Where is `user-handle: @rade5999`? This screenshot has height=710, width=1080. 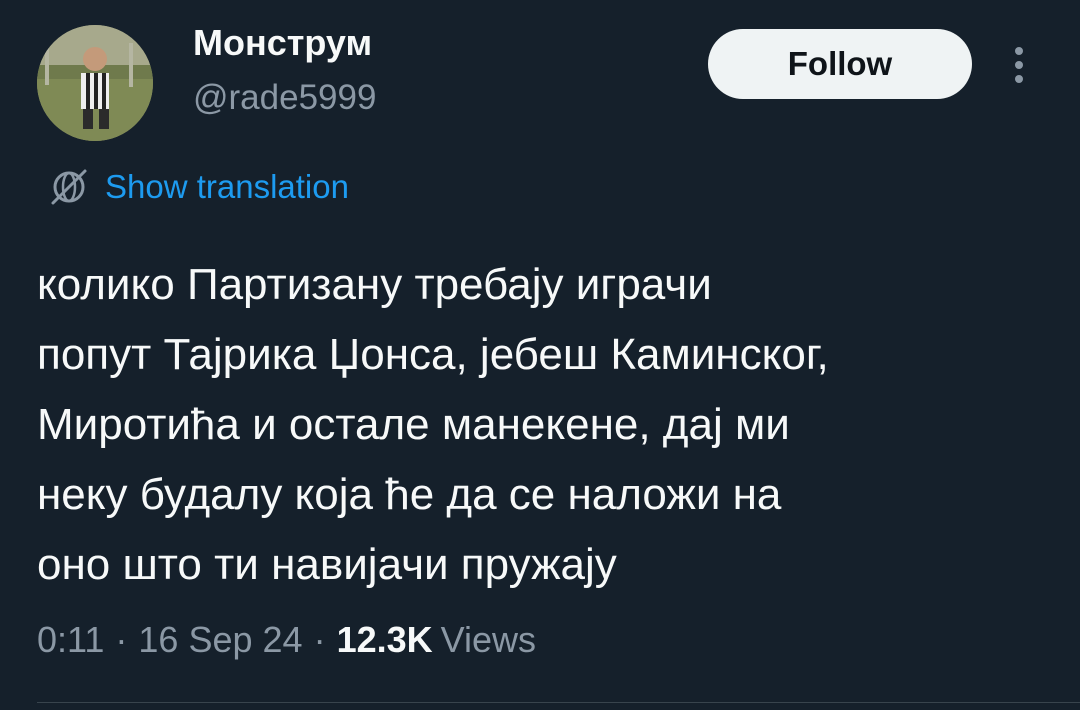
user-handle: @rade5999 is located at coordinates (284, 98).